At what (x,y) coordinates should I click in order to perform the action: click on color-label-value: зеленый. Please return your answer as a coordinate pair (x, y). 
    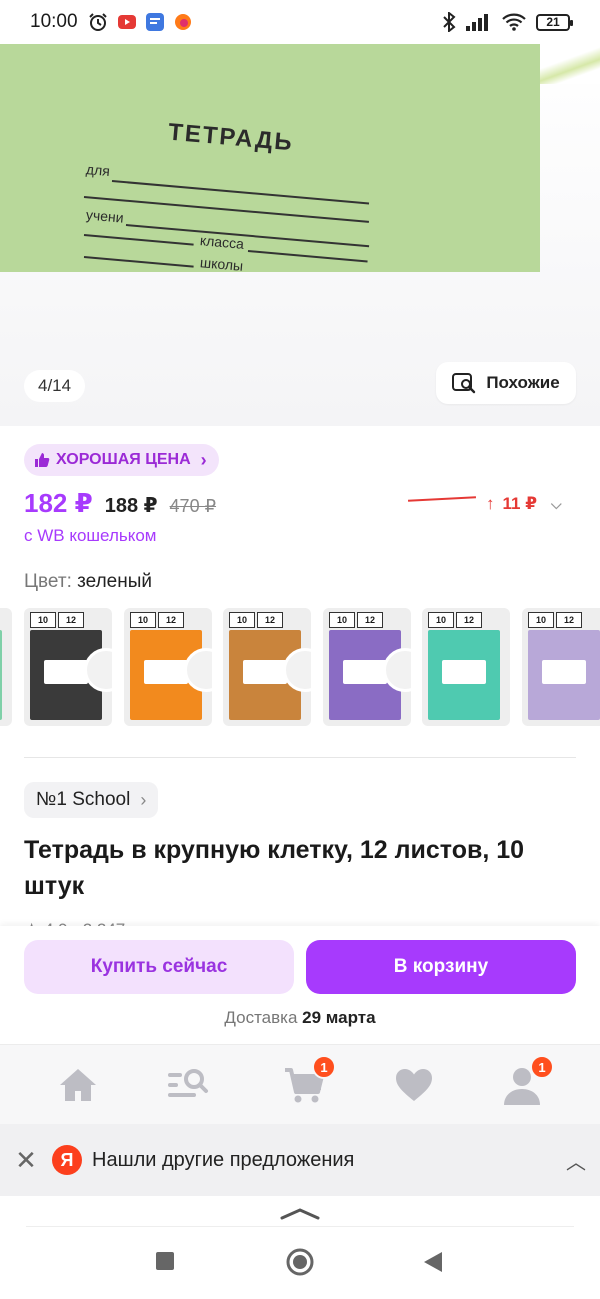
    Looking at the image, I should click on (114, 581).